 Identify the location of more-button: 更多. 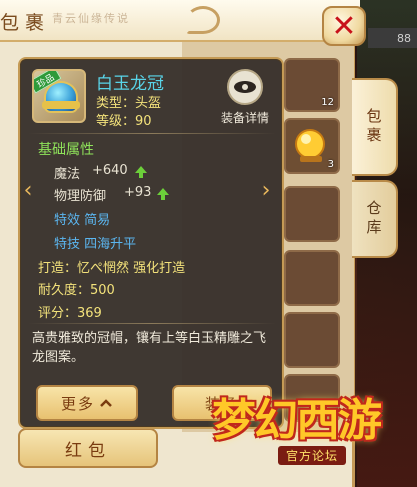
(87, 403).